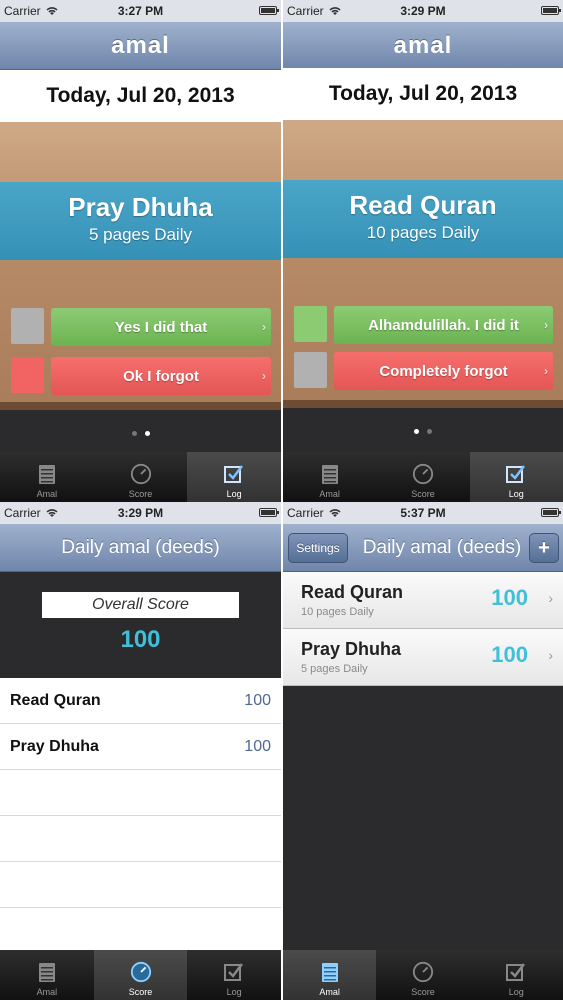  I want to click on empty-row, so click(140, 931).